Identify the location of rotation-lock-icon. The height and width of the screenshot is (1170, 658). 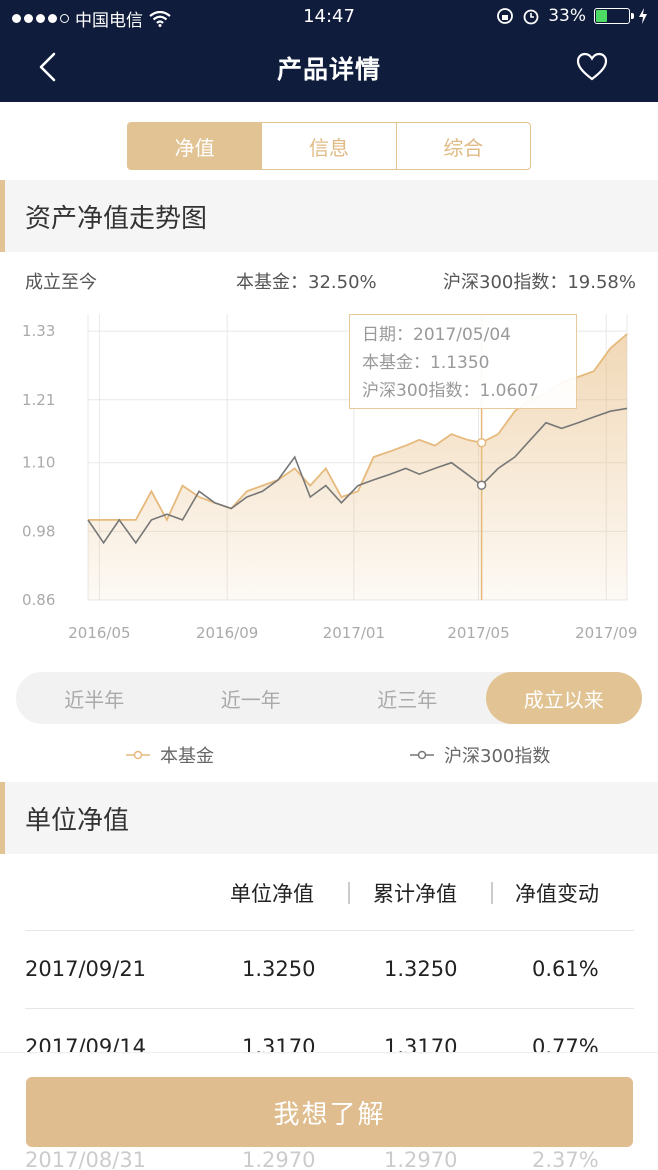
(505, 16).